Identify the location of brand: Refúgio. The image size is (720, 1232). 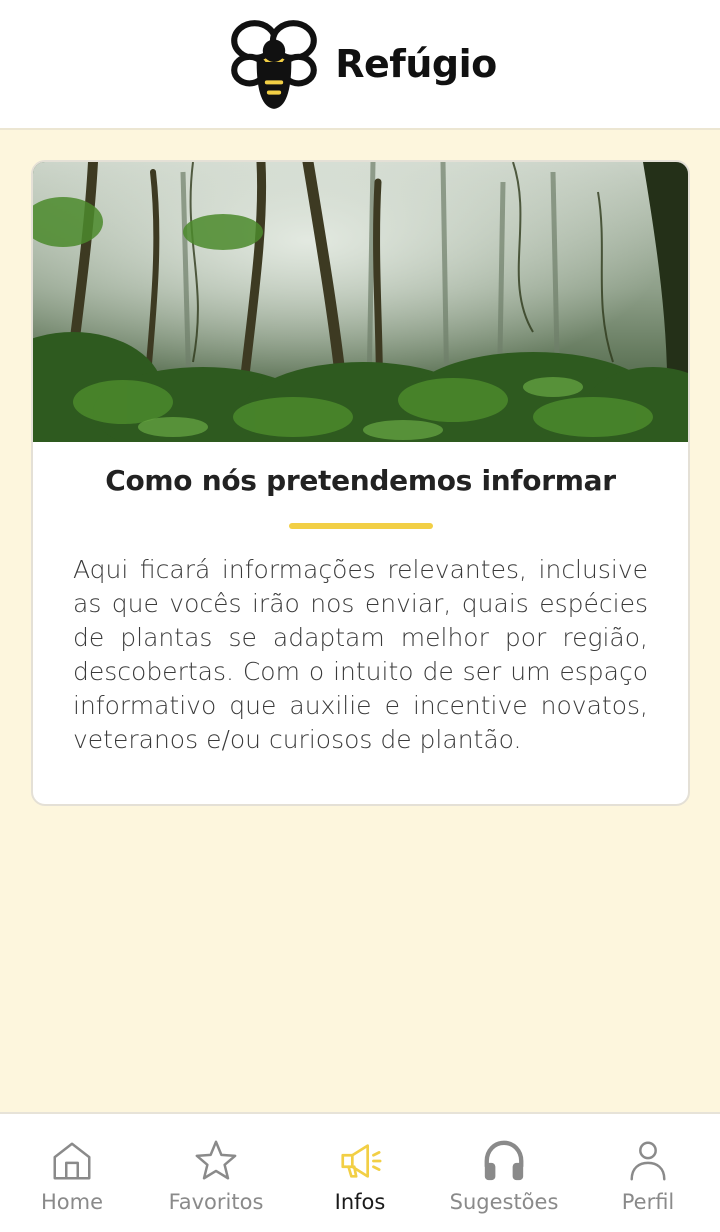
(360, 64).